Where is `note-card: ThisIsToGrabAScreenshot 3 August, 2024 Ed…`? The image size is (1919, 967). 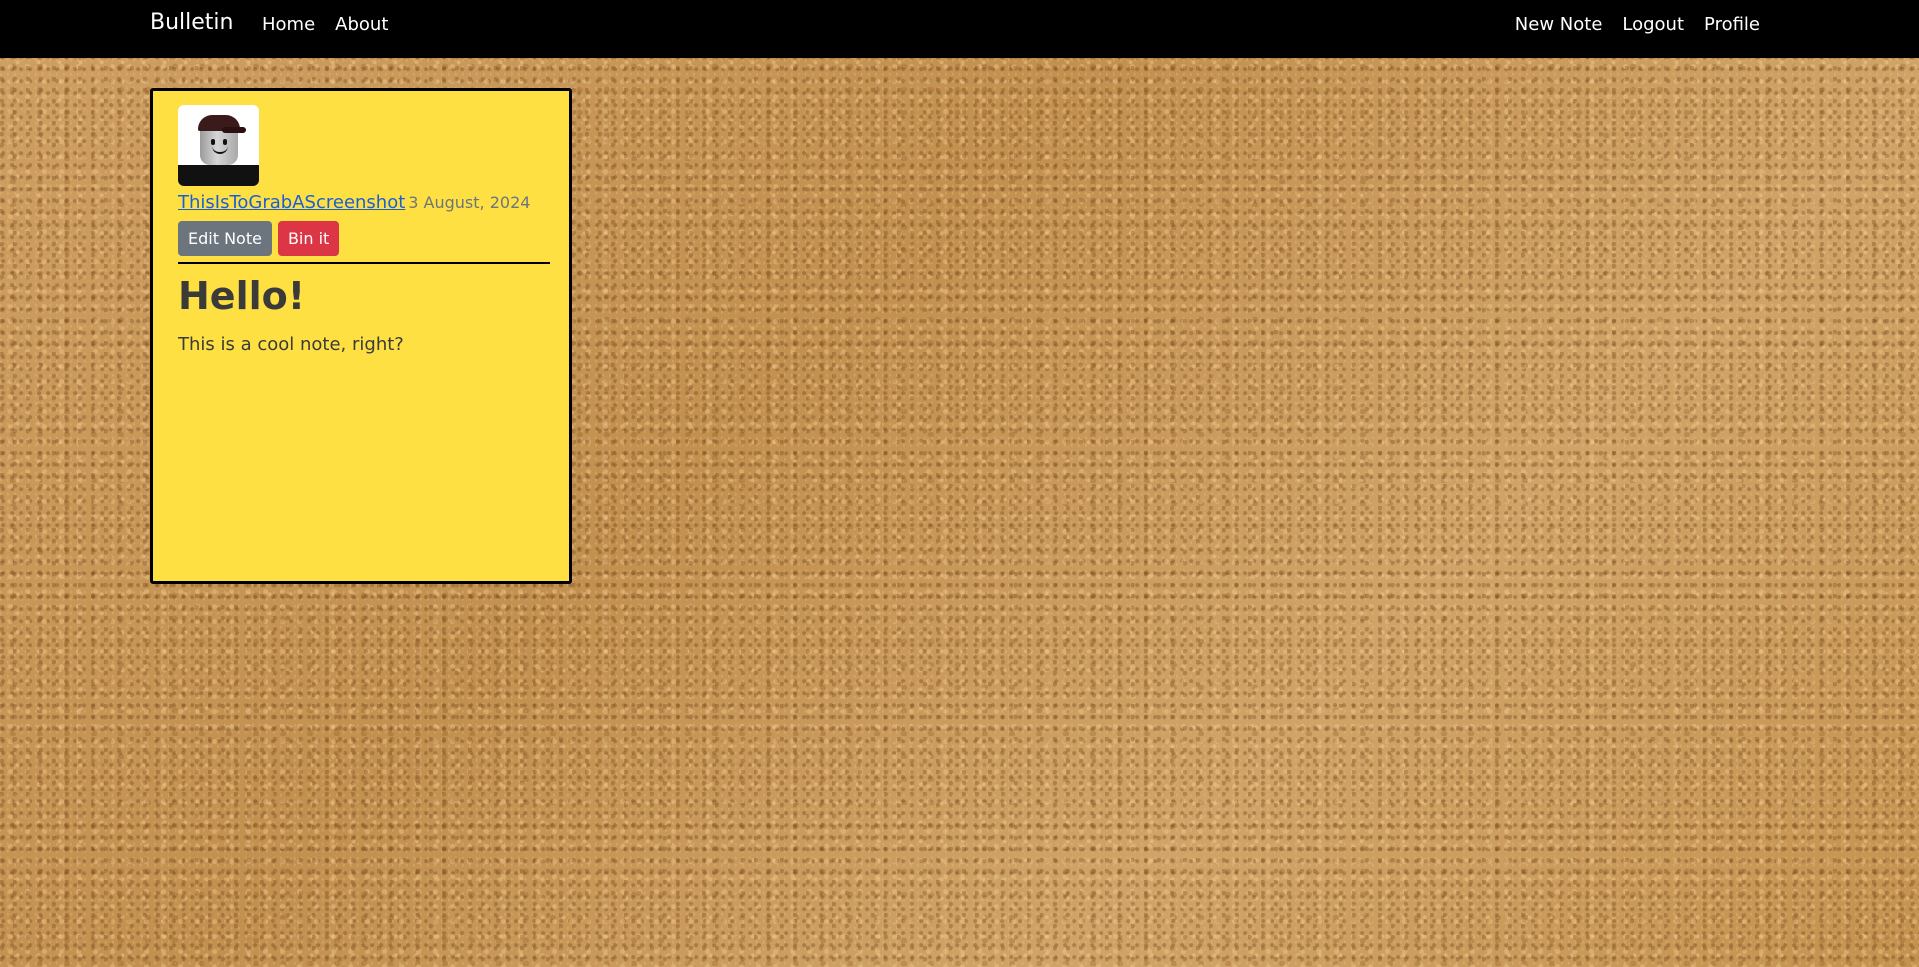 note-card: ThisIsToGrabAScreenshot 3 August, 2024 Ed… is located at coordinates (361, 336).